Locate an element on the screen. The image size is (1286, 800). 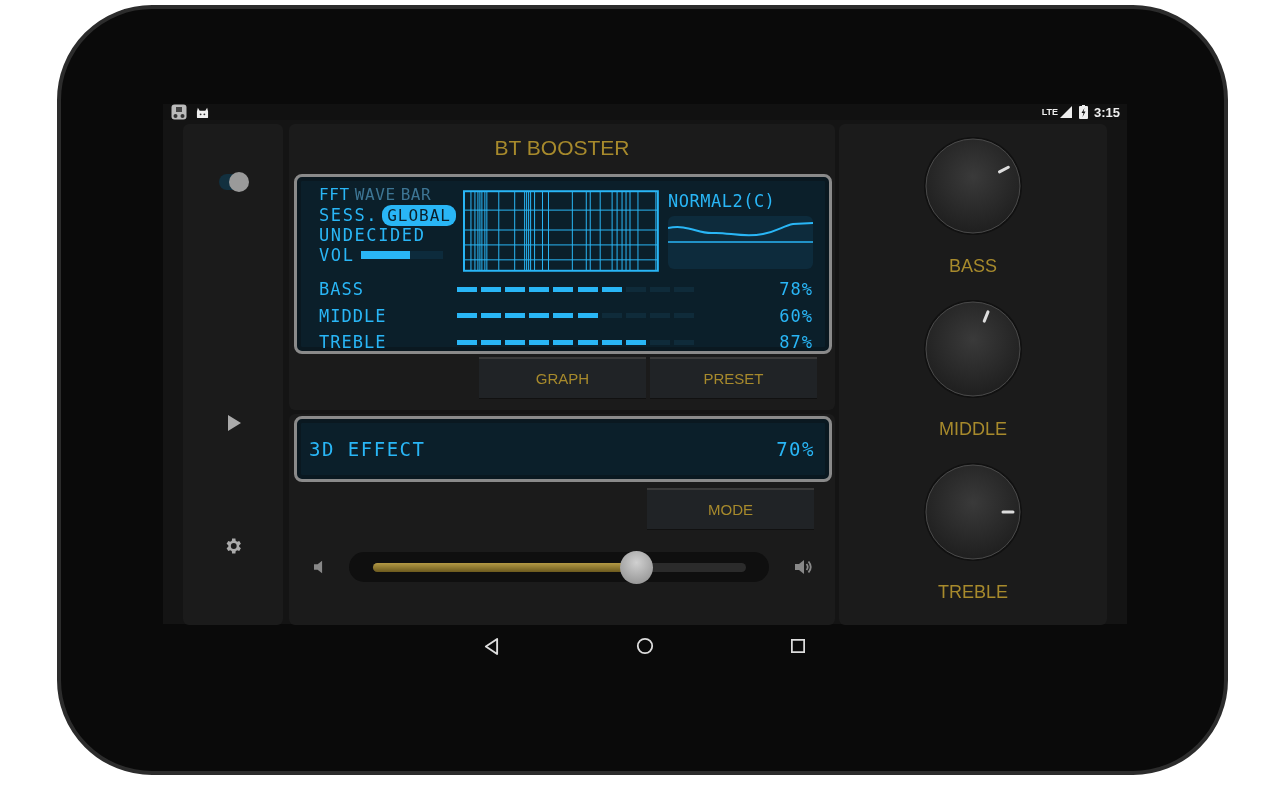
display-mode-tab: BAR is located at coordinates (416, 195).